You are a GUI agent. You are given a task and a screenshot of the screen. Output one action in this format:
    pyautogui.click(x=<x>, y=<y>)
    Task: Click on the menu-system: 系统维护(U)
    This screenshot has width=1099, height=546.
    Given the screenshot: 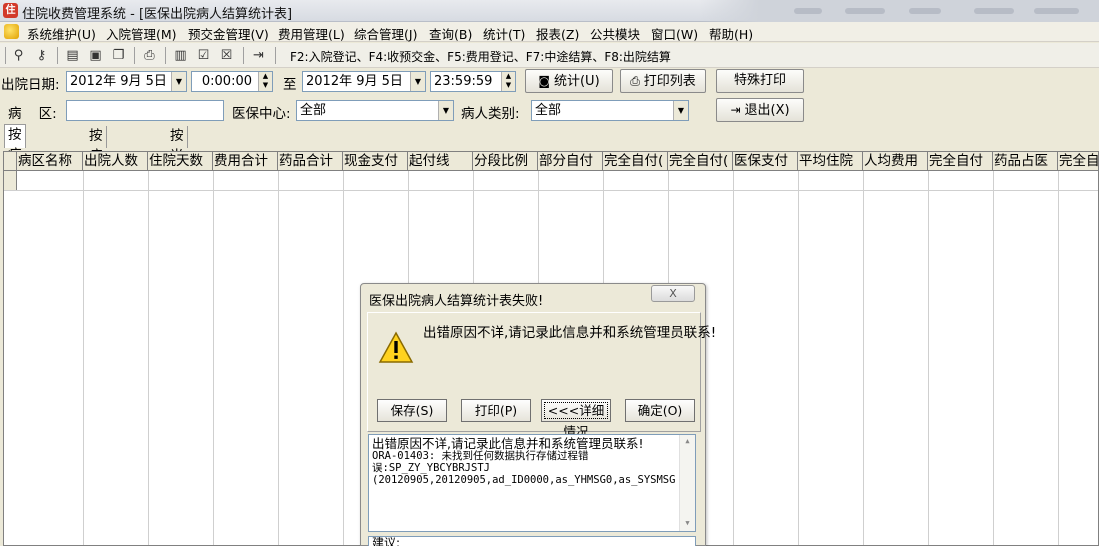 What is the action you would take?
    pyautogui.click(x=61, y=33)
    